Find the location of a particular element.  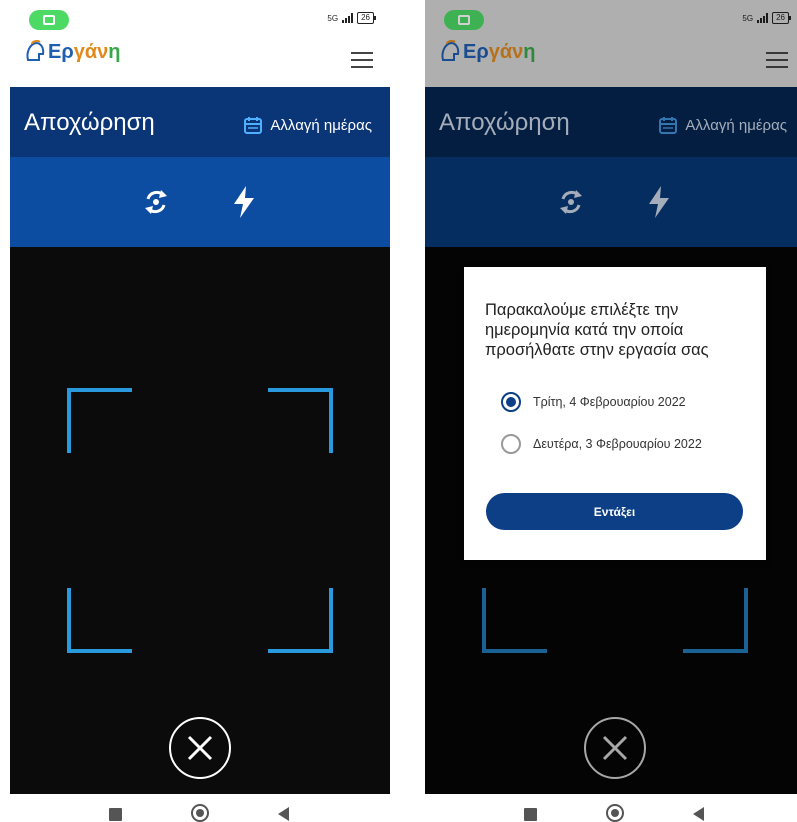

date-option: Τρίτη, 4 Φεβρουαρίου 2022 is located at coordinates (593, 402).